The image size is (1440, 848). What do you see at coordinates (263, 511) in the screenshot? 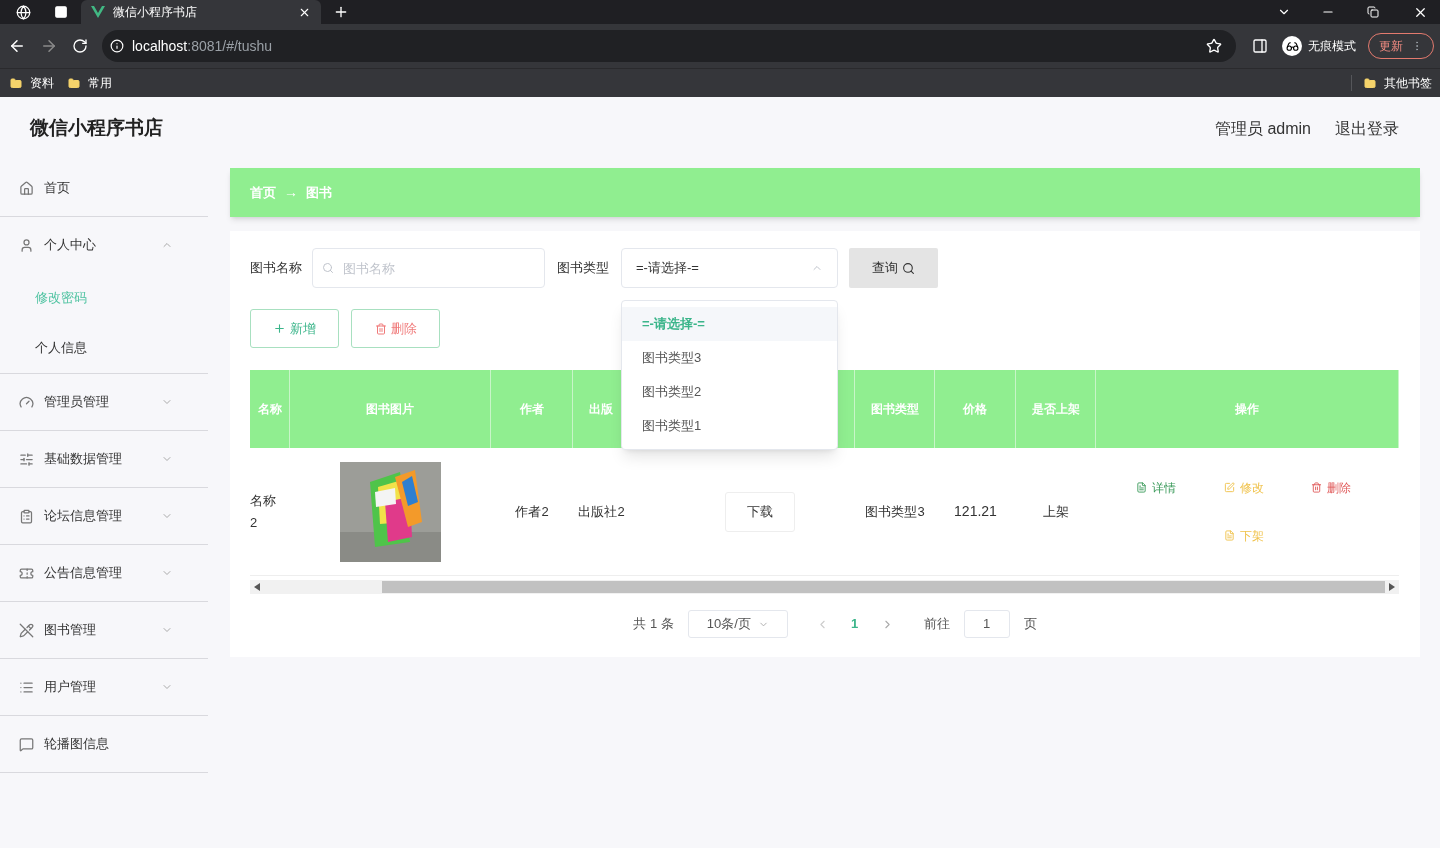
I see `table-cell-text: 名称2` at bounding box center [263, 511].